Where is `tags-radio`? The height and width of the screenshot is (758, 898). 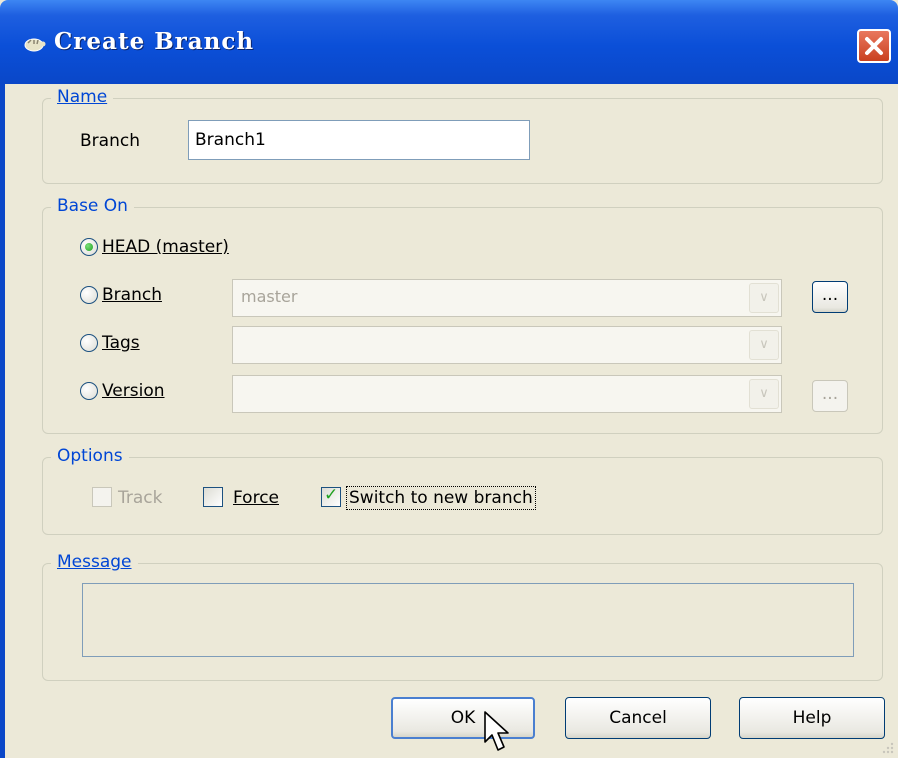
tags-radio is located at coordinates (89, 343).